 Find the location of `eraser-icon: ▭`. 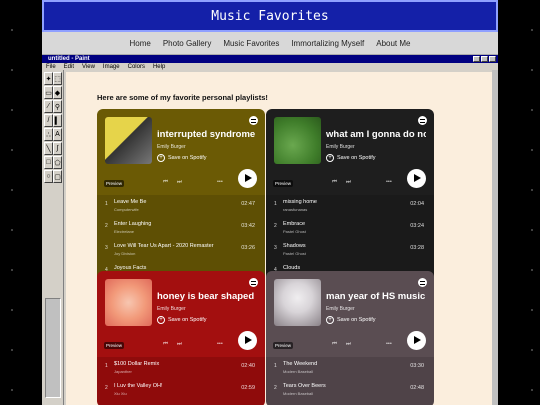

eraser-icon: ▭ is located at coordinates (48, 92).